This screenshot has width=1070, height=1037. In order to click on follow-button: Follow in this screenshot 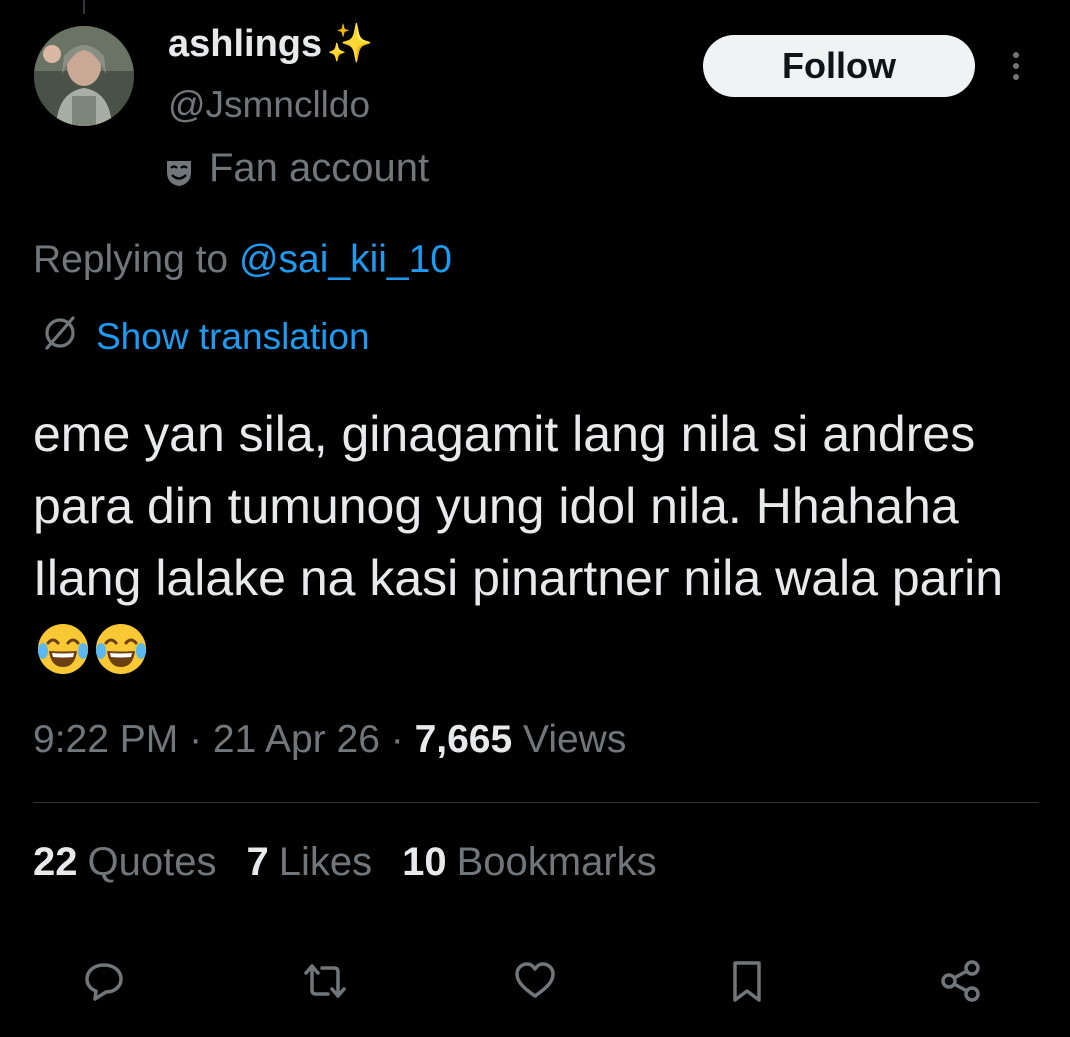, I will do `click(839, 66)`.